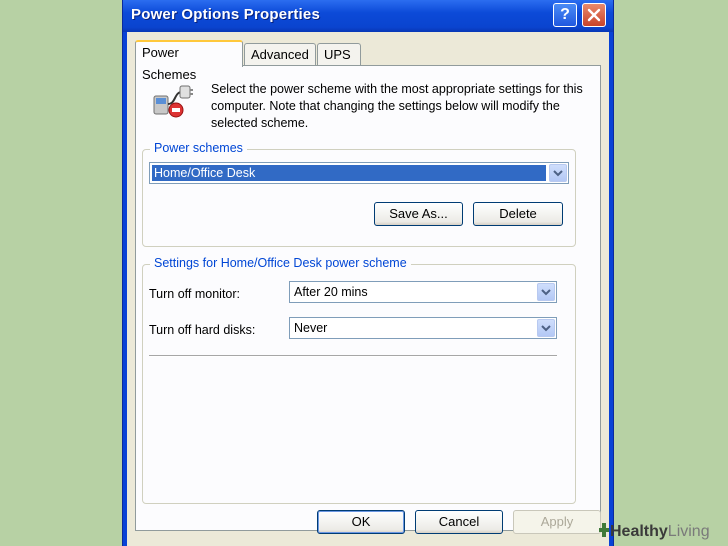 The image size is (728, 546). I want to click on help-button: ?, so click(565, 15).